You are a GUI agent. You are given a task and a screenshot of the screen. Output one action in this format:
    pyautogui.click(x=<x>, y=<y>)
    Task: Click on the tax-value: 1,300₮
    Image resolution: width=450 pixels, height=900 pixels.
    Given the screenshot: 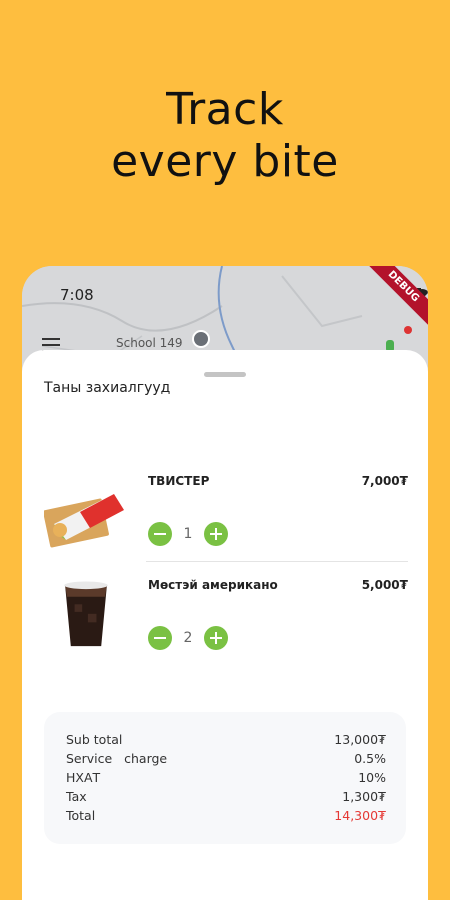 What is the action you would take?
    pyautogui.click(x=364, y=796)
    